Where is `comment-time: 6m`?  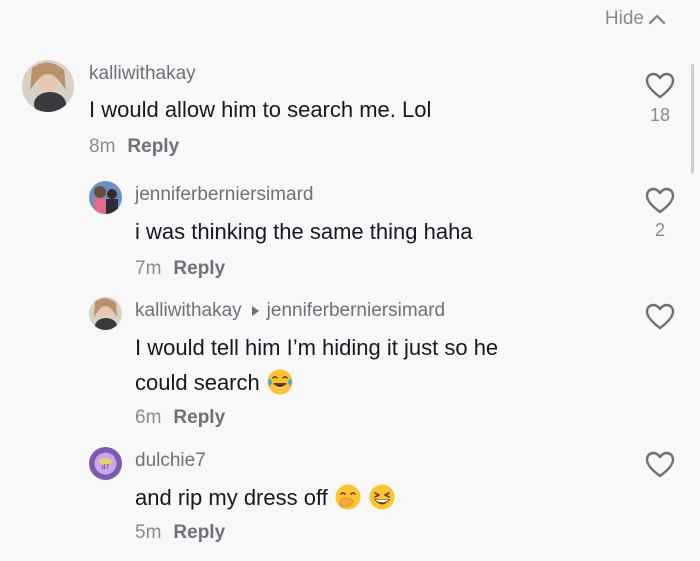 comment-time: 6m is located at coordinates (148, 417).